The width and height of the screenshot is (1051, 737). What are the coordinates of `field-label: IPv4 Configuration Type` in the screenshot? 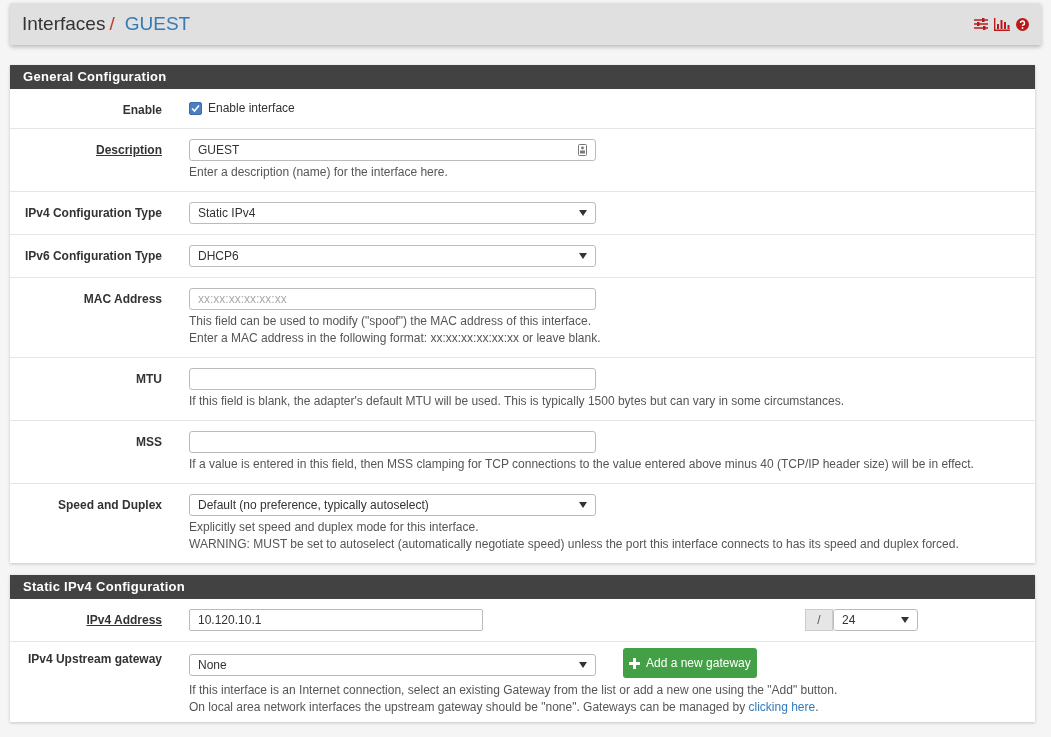 It's located at (93, 213).